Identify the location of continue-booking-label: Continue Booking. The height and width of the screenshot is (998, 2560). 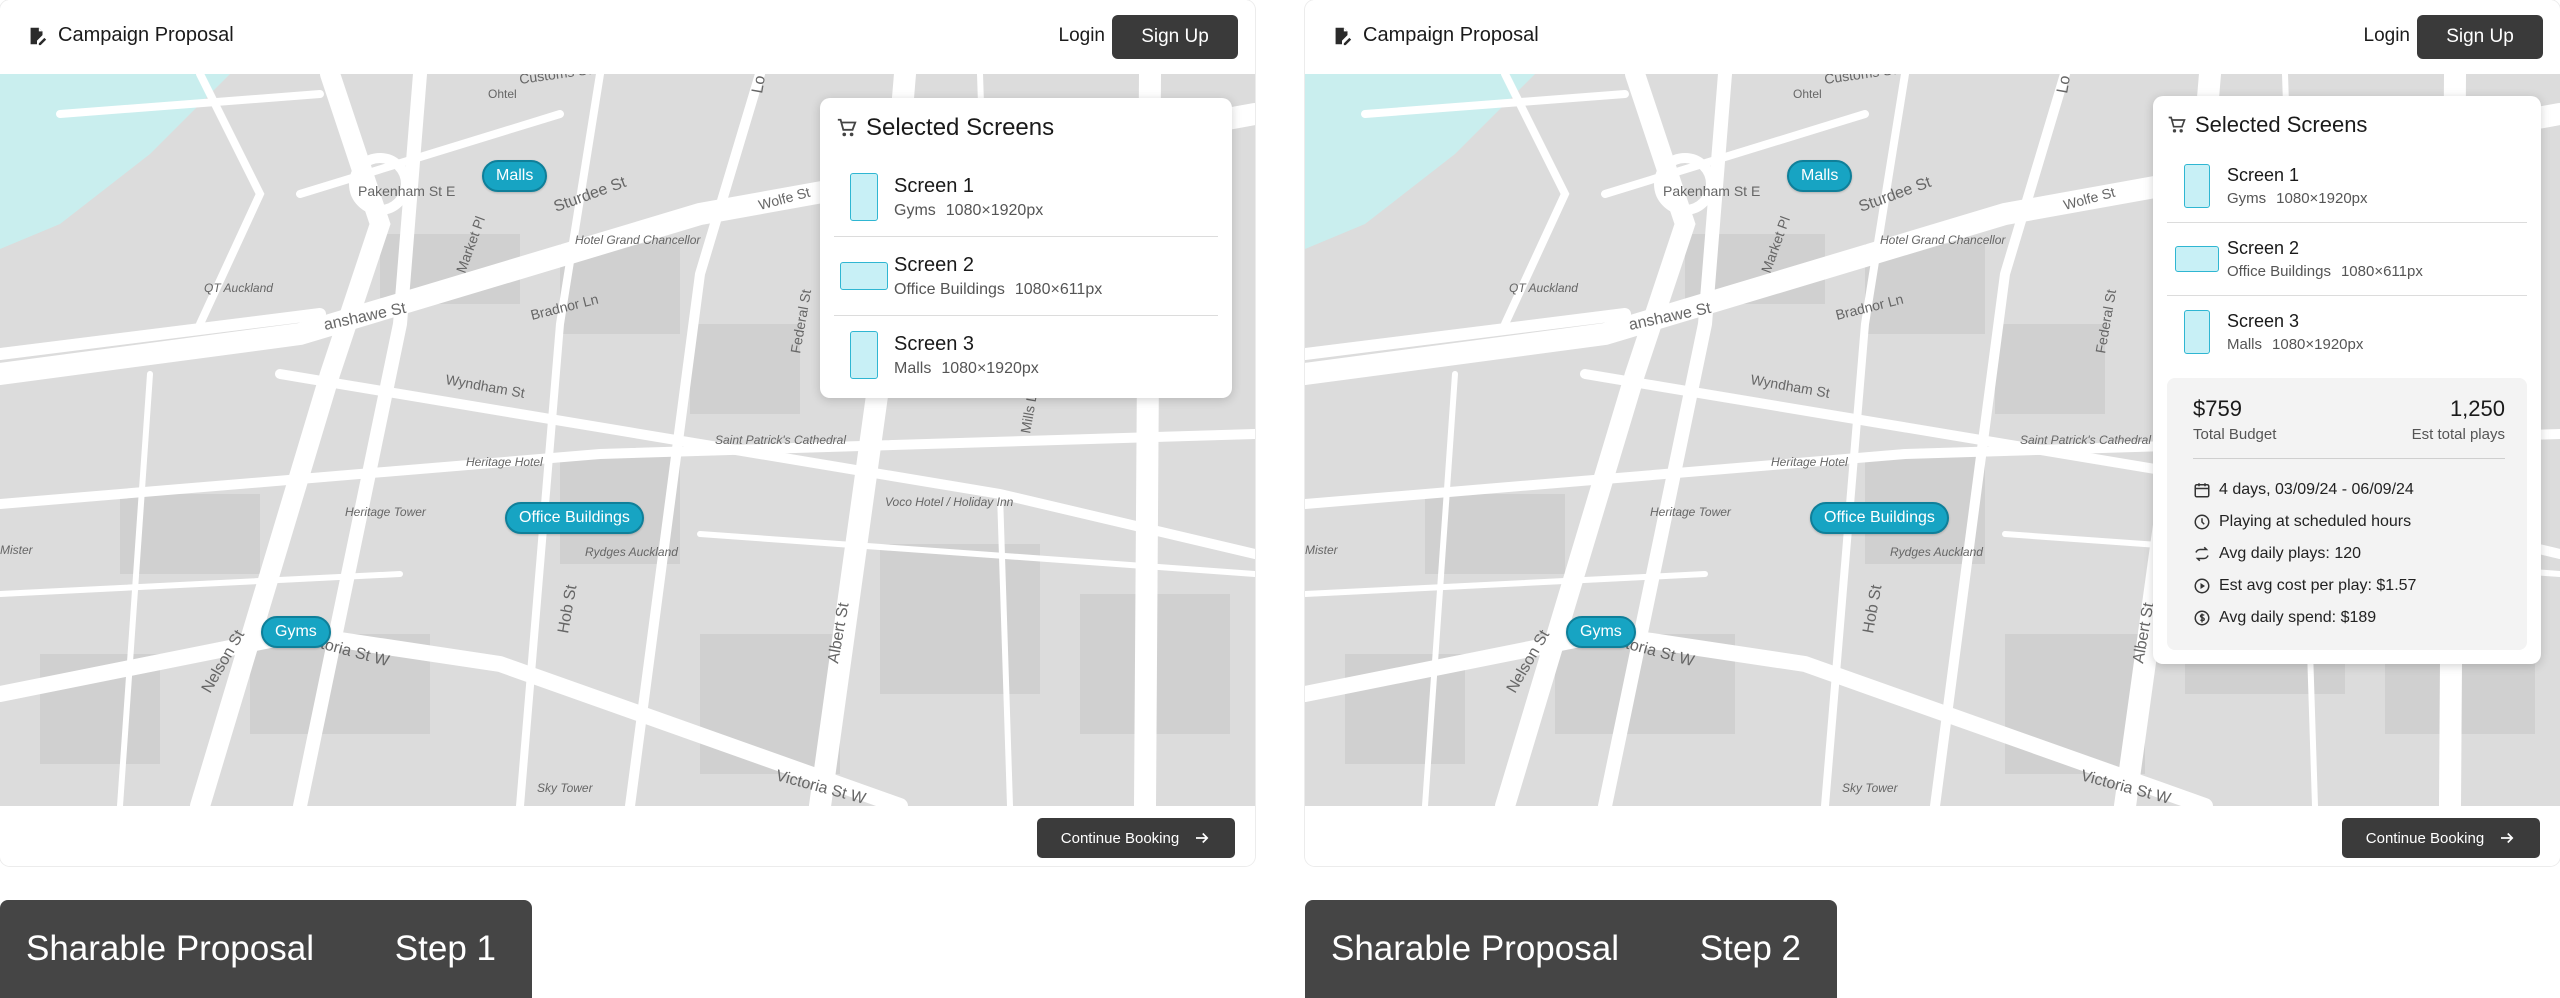
(2425, 838).